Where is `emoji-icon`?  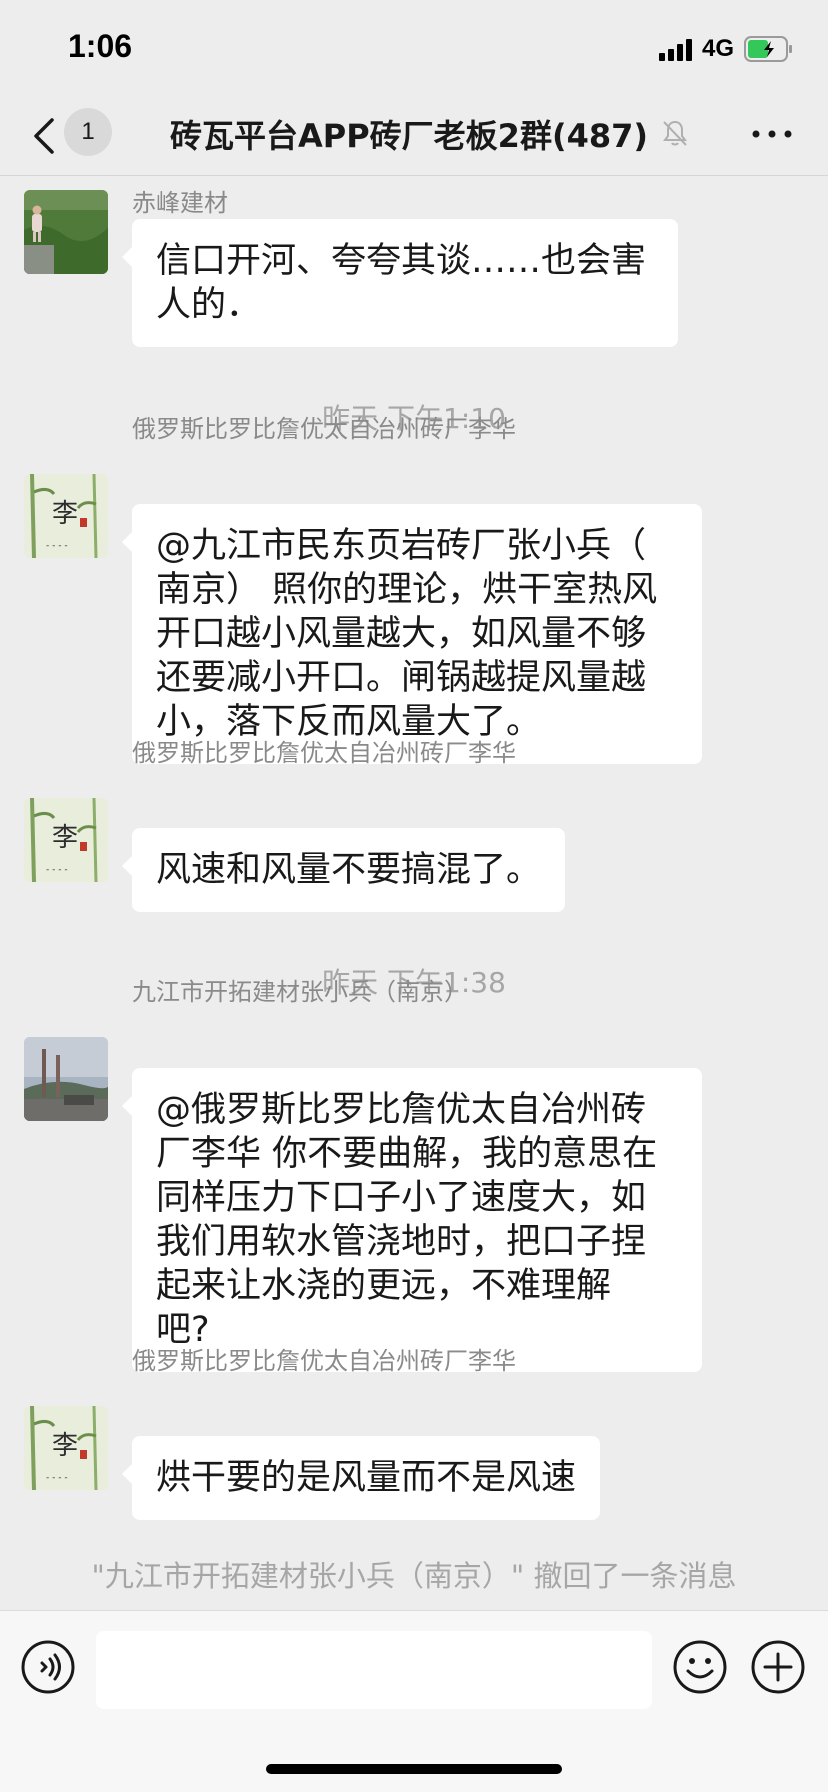
emoji-icon is located at coordinates (700, 1667).